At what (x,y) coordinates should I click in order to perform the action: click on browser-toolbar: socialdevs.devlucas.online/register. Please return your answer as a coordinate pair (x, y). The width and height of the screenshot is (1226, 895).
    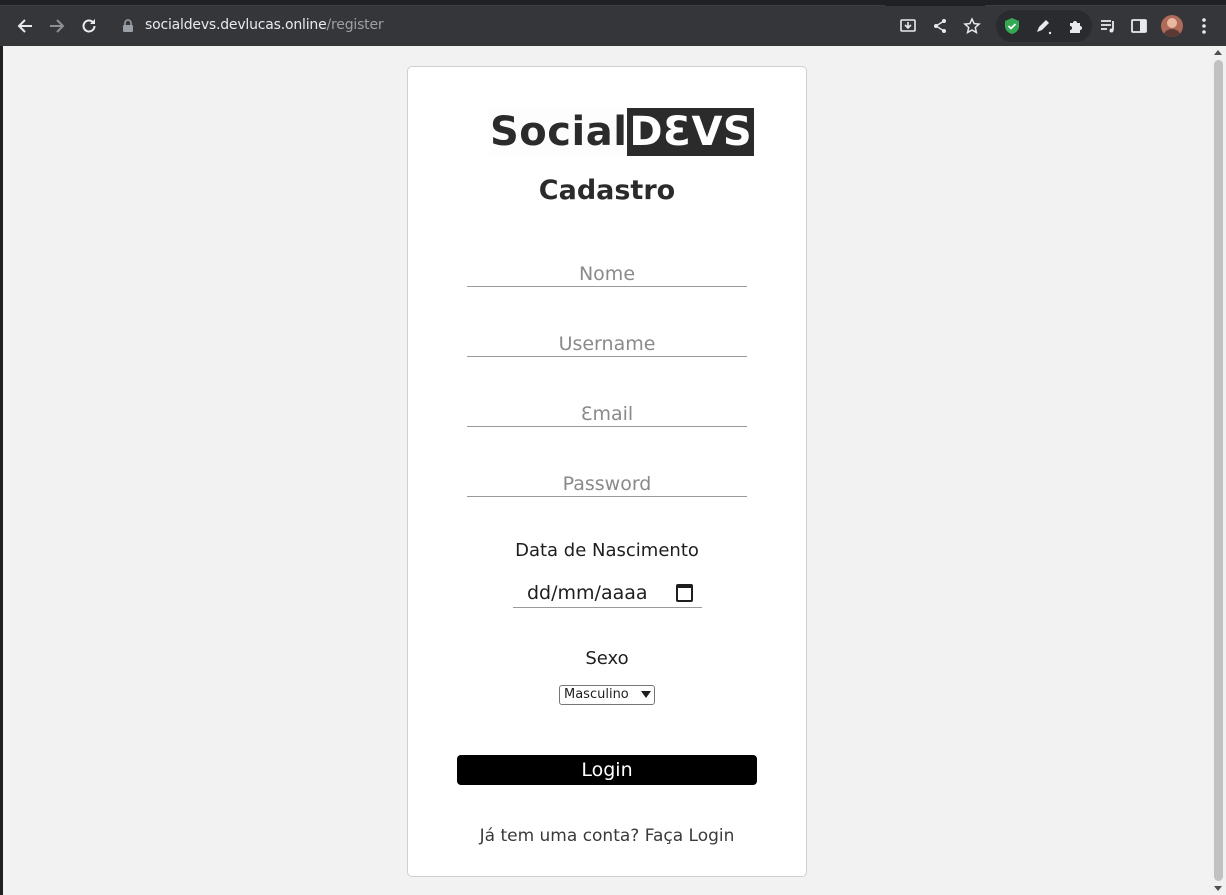
    Looking at the image, I should click on (613, 26).